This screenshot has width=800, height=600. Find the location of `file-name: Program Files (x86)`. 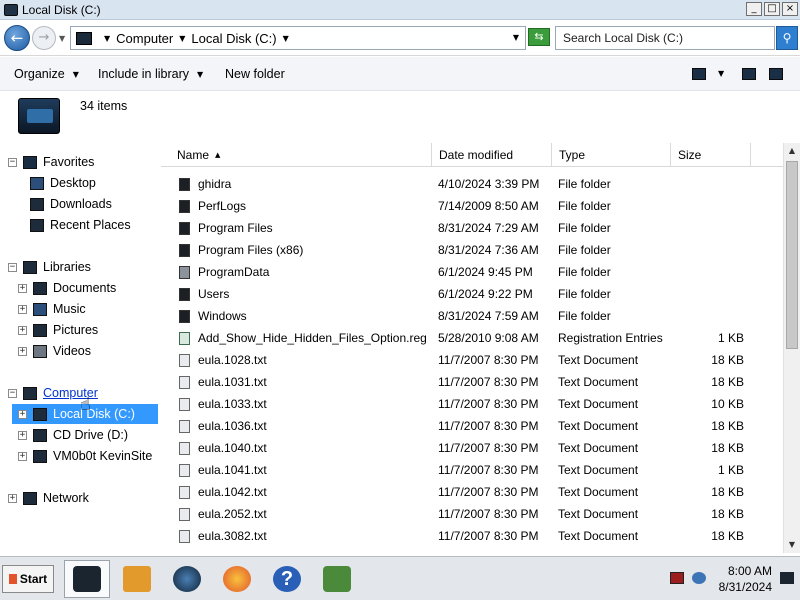

file-name: Program Files (x86) is located at coordinates (251, 250).